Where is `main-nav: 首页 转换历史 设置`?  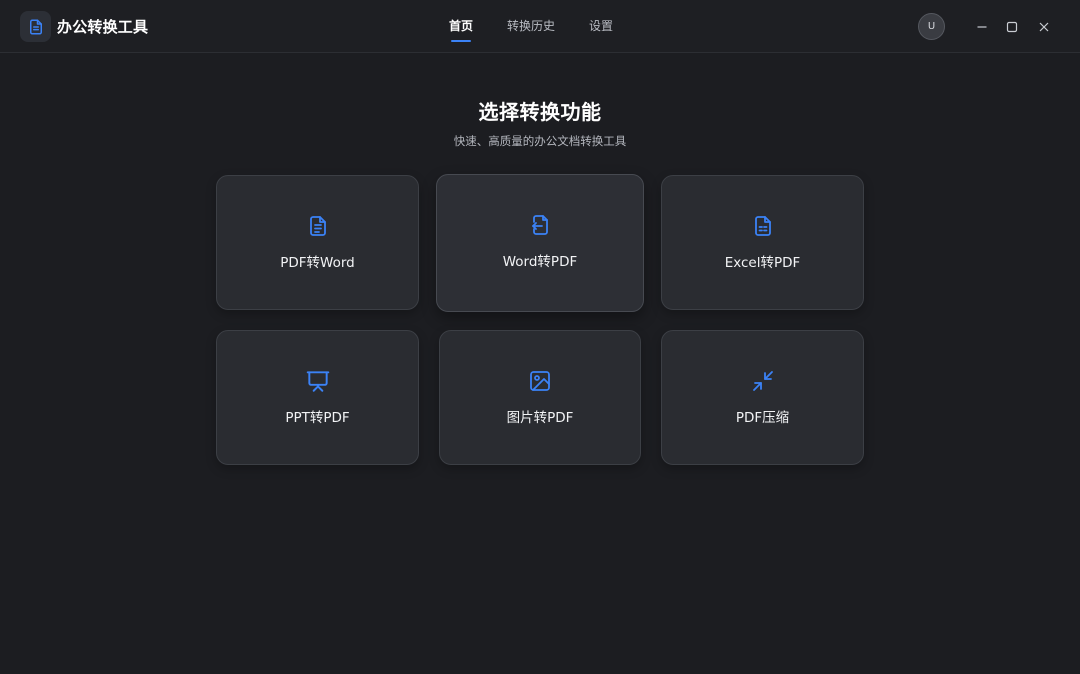
main-nav: 首页 转换历史 设置 is located at coordinates (531, 26).